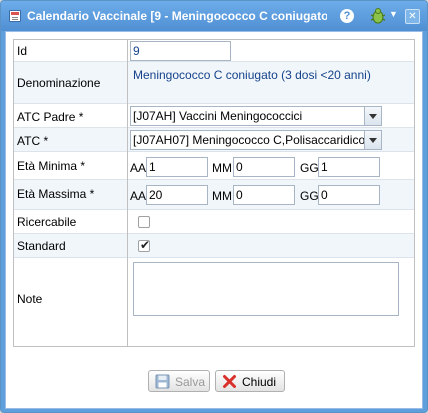  Describe the element at coordinates (144, 222) in the screenshot. I see `ricercabile-checkbox` at that location.